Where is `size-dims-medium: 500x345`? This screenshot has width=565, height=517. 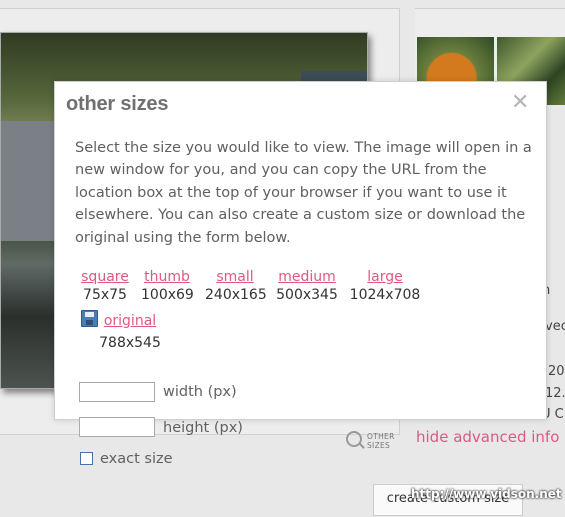
size-dims-medium: 500x345 is located at coordinates (307, 295).